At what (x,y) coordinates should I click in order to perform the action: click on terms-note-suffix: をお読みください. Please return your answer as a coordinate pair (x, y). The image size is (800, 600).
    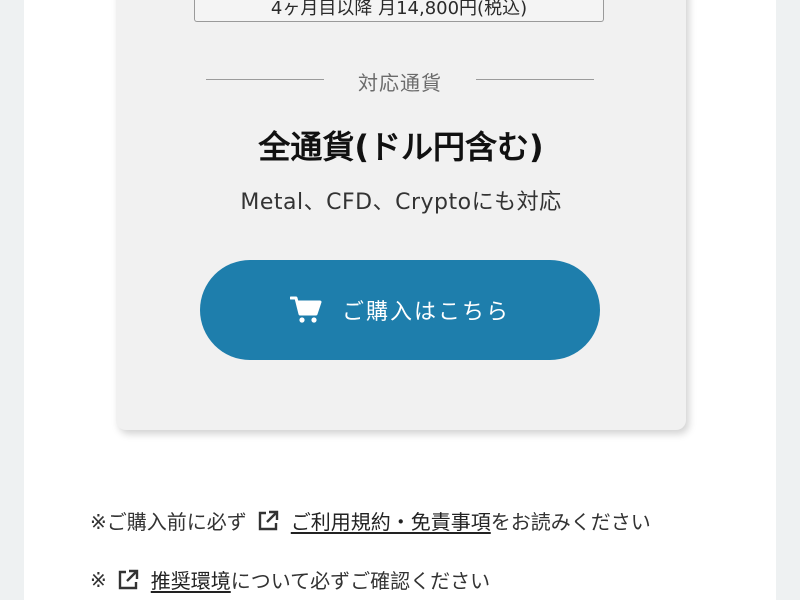
    Looking at the image, I should click on (570, 522).